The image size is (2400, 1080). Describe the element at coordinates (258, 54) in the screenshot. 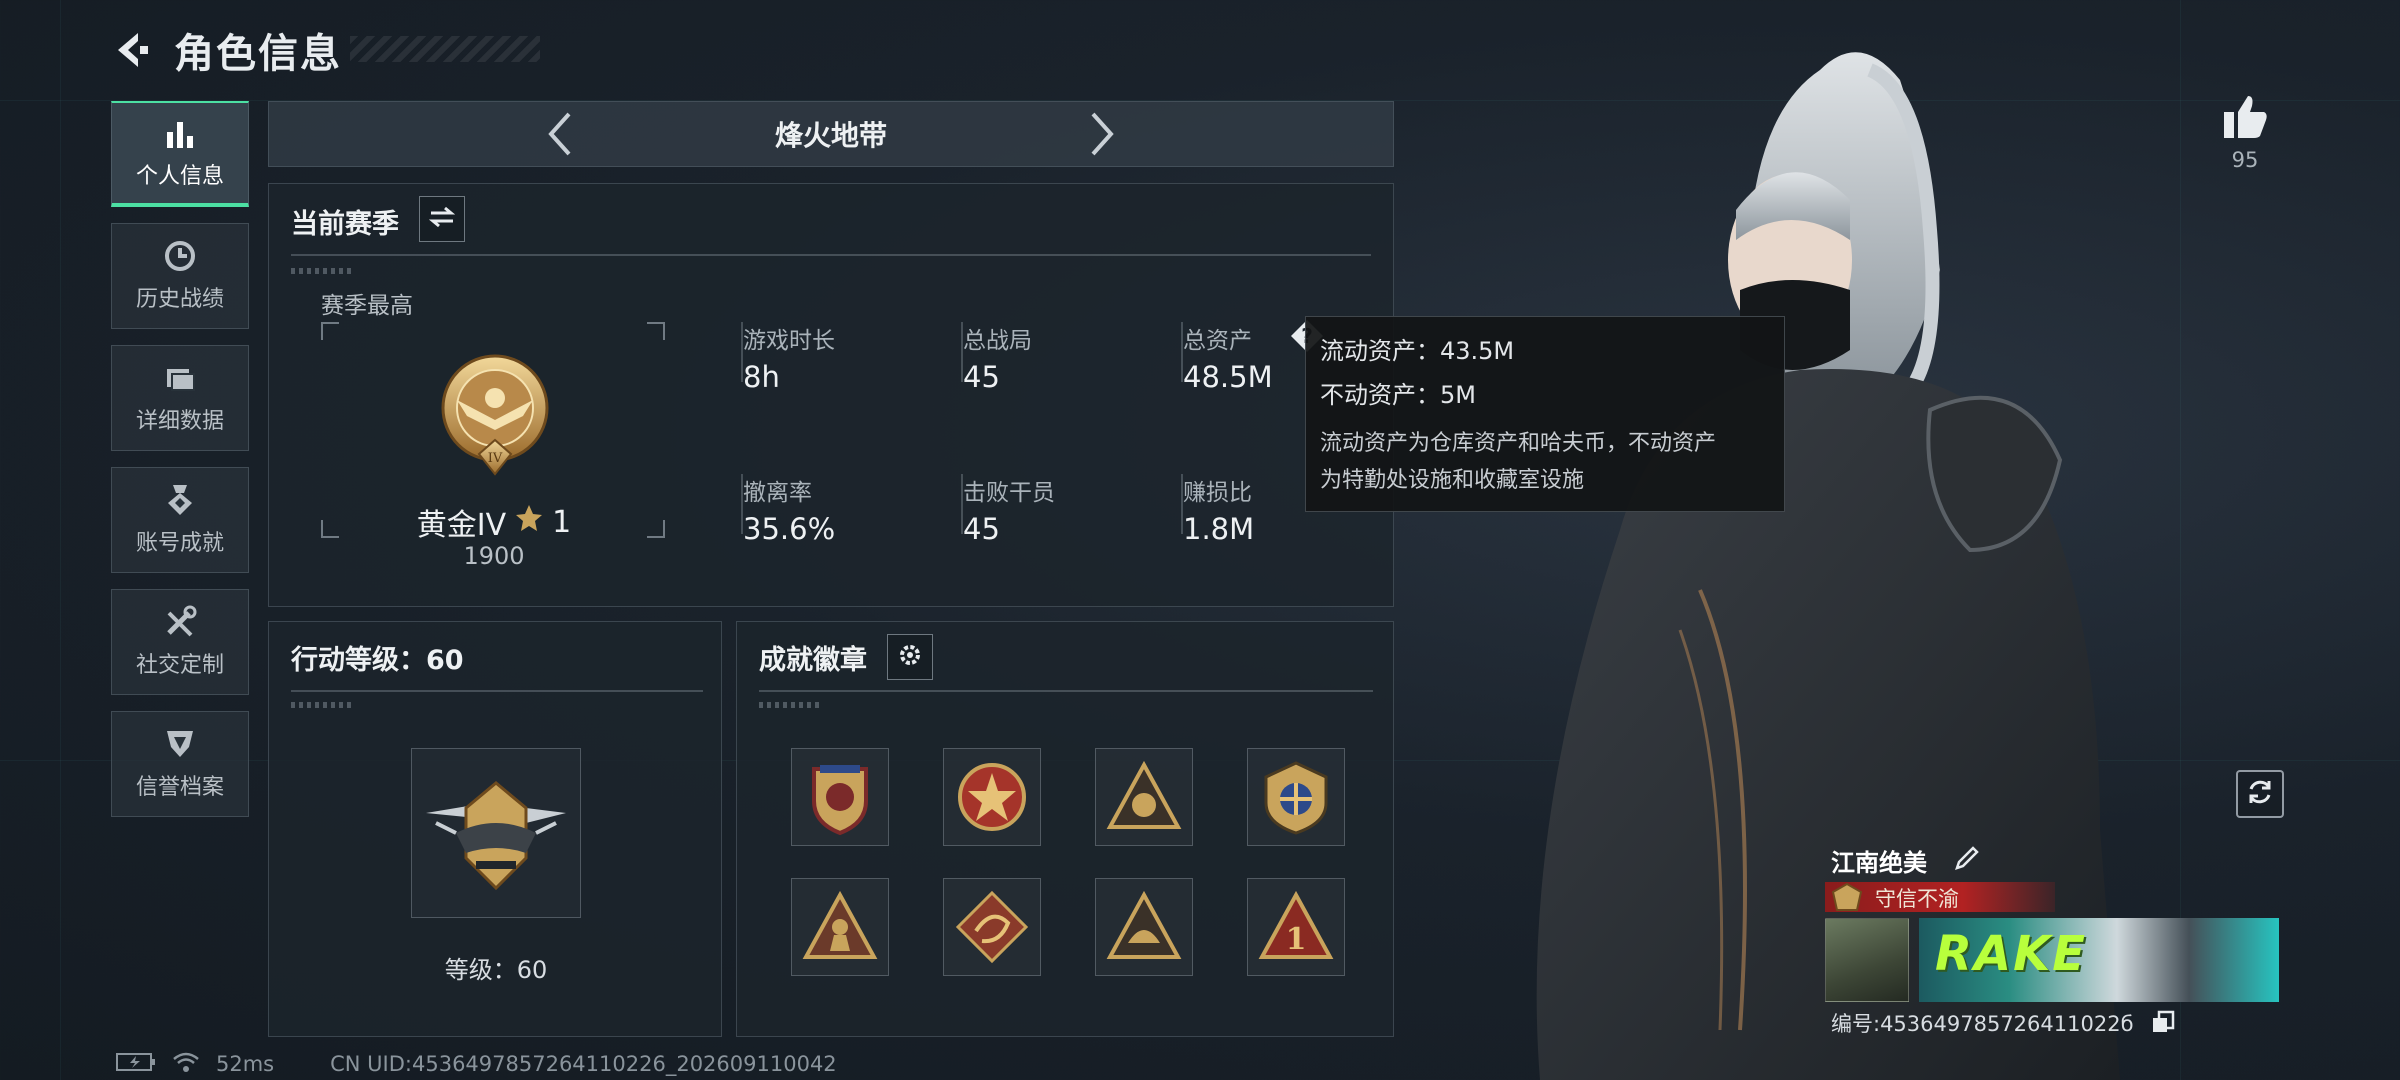

I see `page-title: 角色信息` at that location.